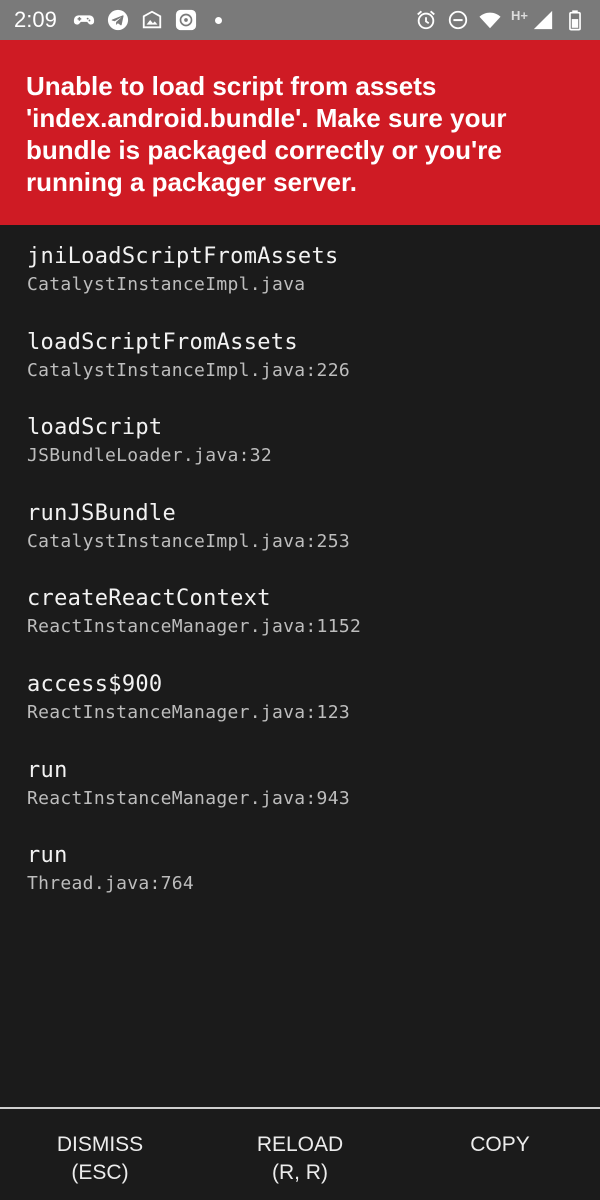 This screenshot has width=600, height=1200. Describe the element at coordinates (152, 20) in the screenshot. I see `photo-share-icon` at that location.